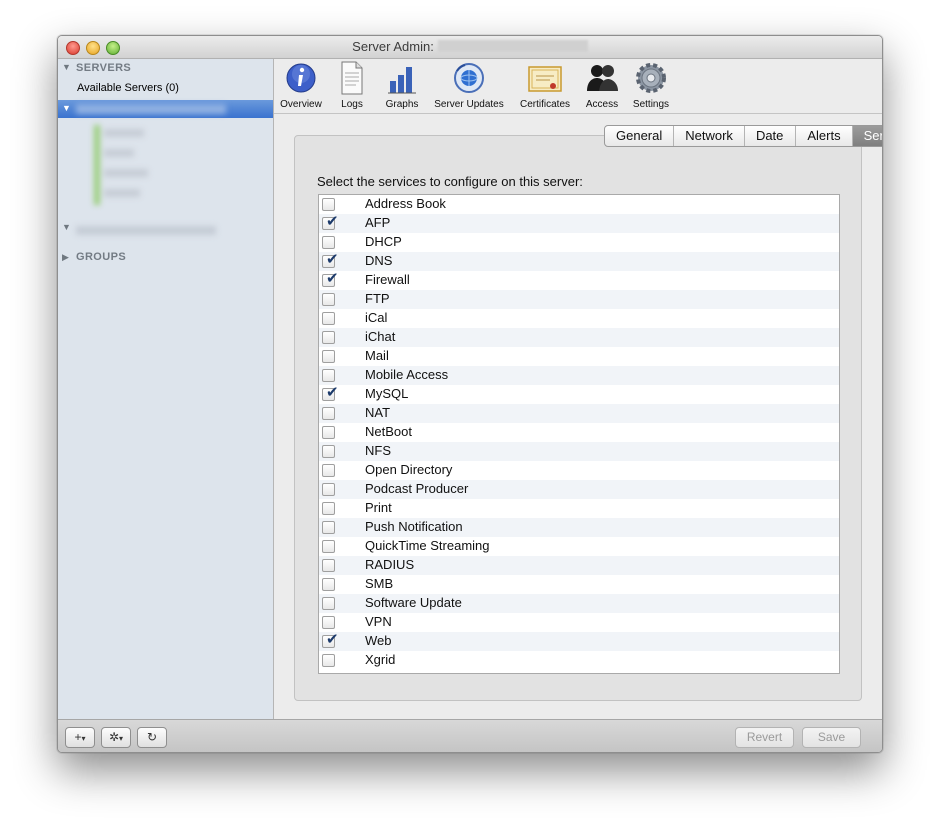 The height and width of the screenshot is (831, 938). Describe the element at coordinates (867, 136) in the screenshot. I see `tab-services: Services` at that location.